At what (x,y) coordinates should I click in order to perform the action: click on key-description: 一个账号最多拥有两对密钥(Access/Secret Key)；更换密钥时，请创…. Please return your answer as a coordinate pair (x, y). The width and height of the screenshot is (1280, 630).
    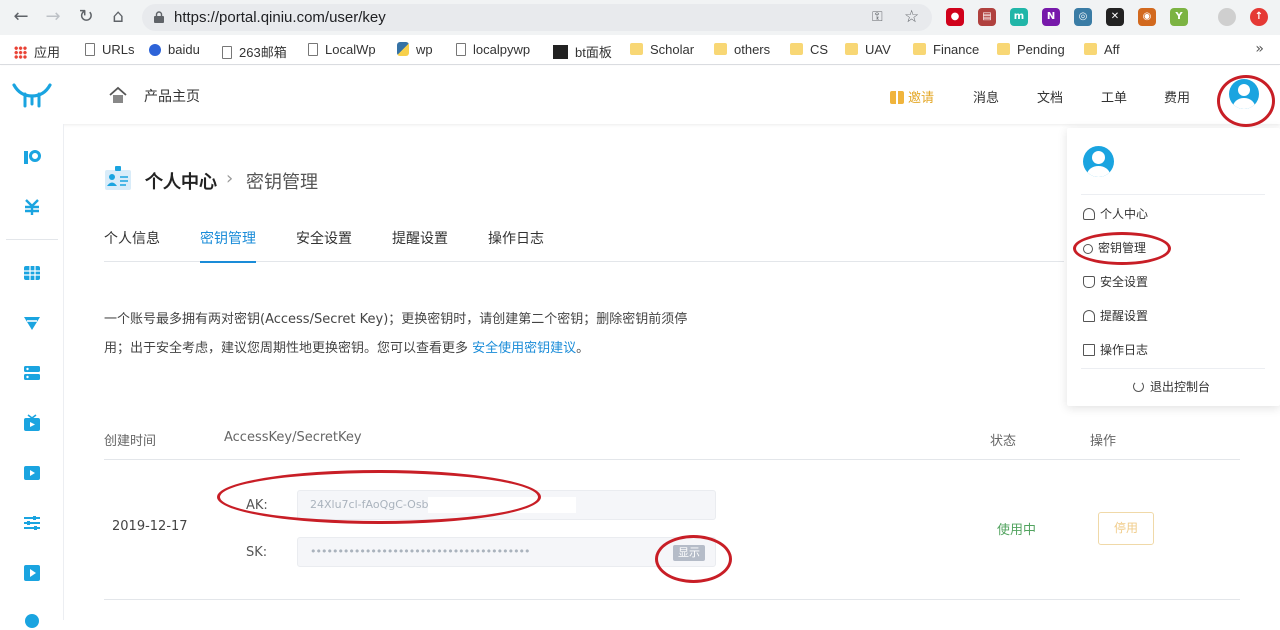
    Looking at the image, I should click on (424, 334).